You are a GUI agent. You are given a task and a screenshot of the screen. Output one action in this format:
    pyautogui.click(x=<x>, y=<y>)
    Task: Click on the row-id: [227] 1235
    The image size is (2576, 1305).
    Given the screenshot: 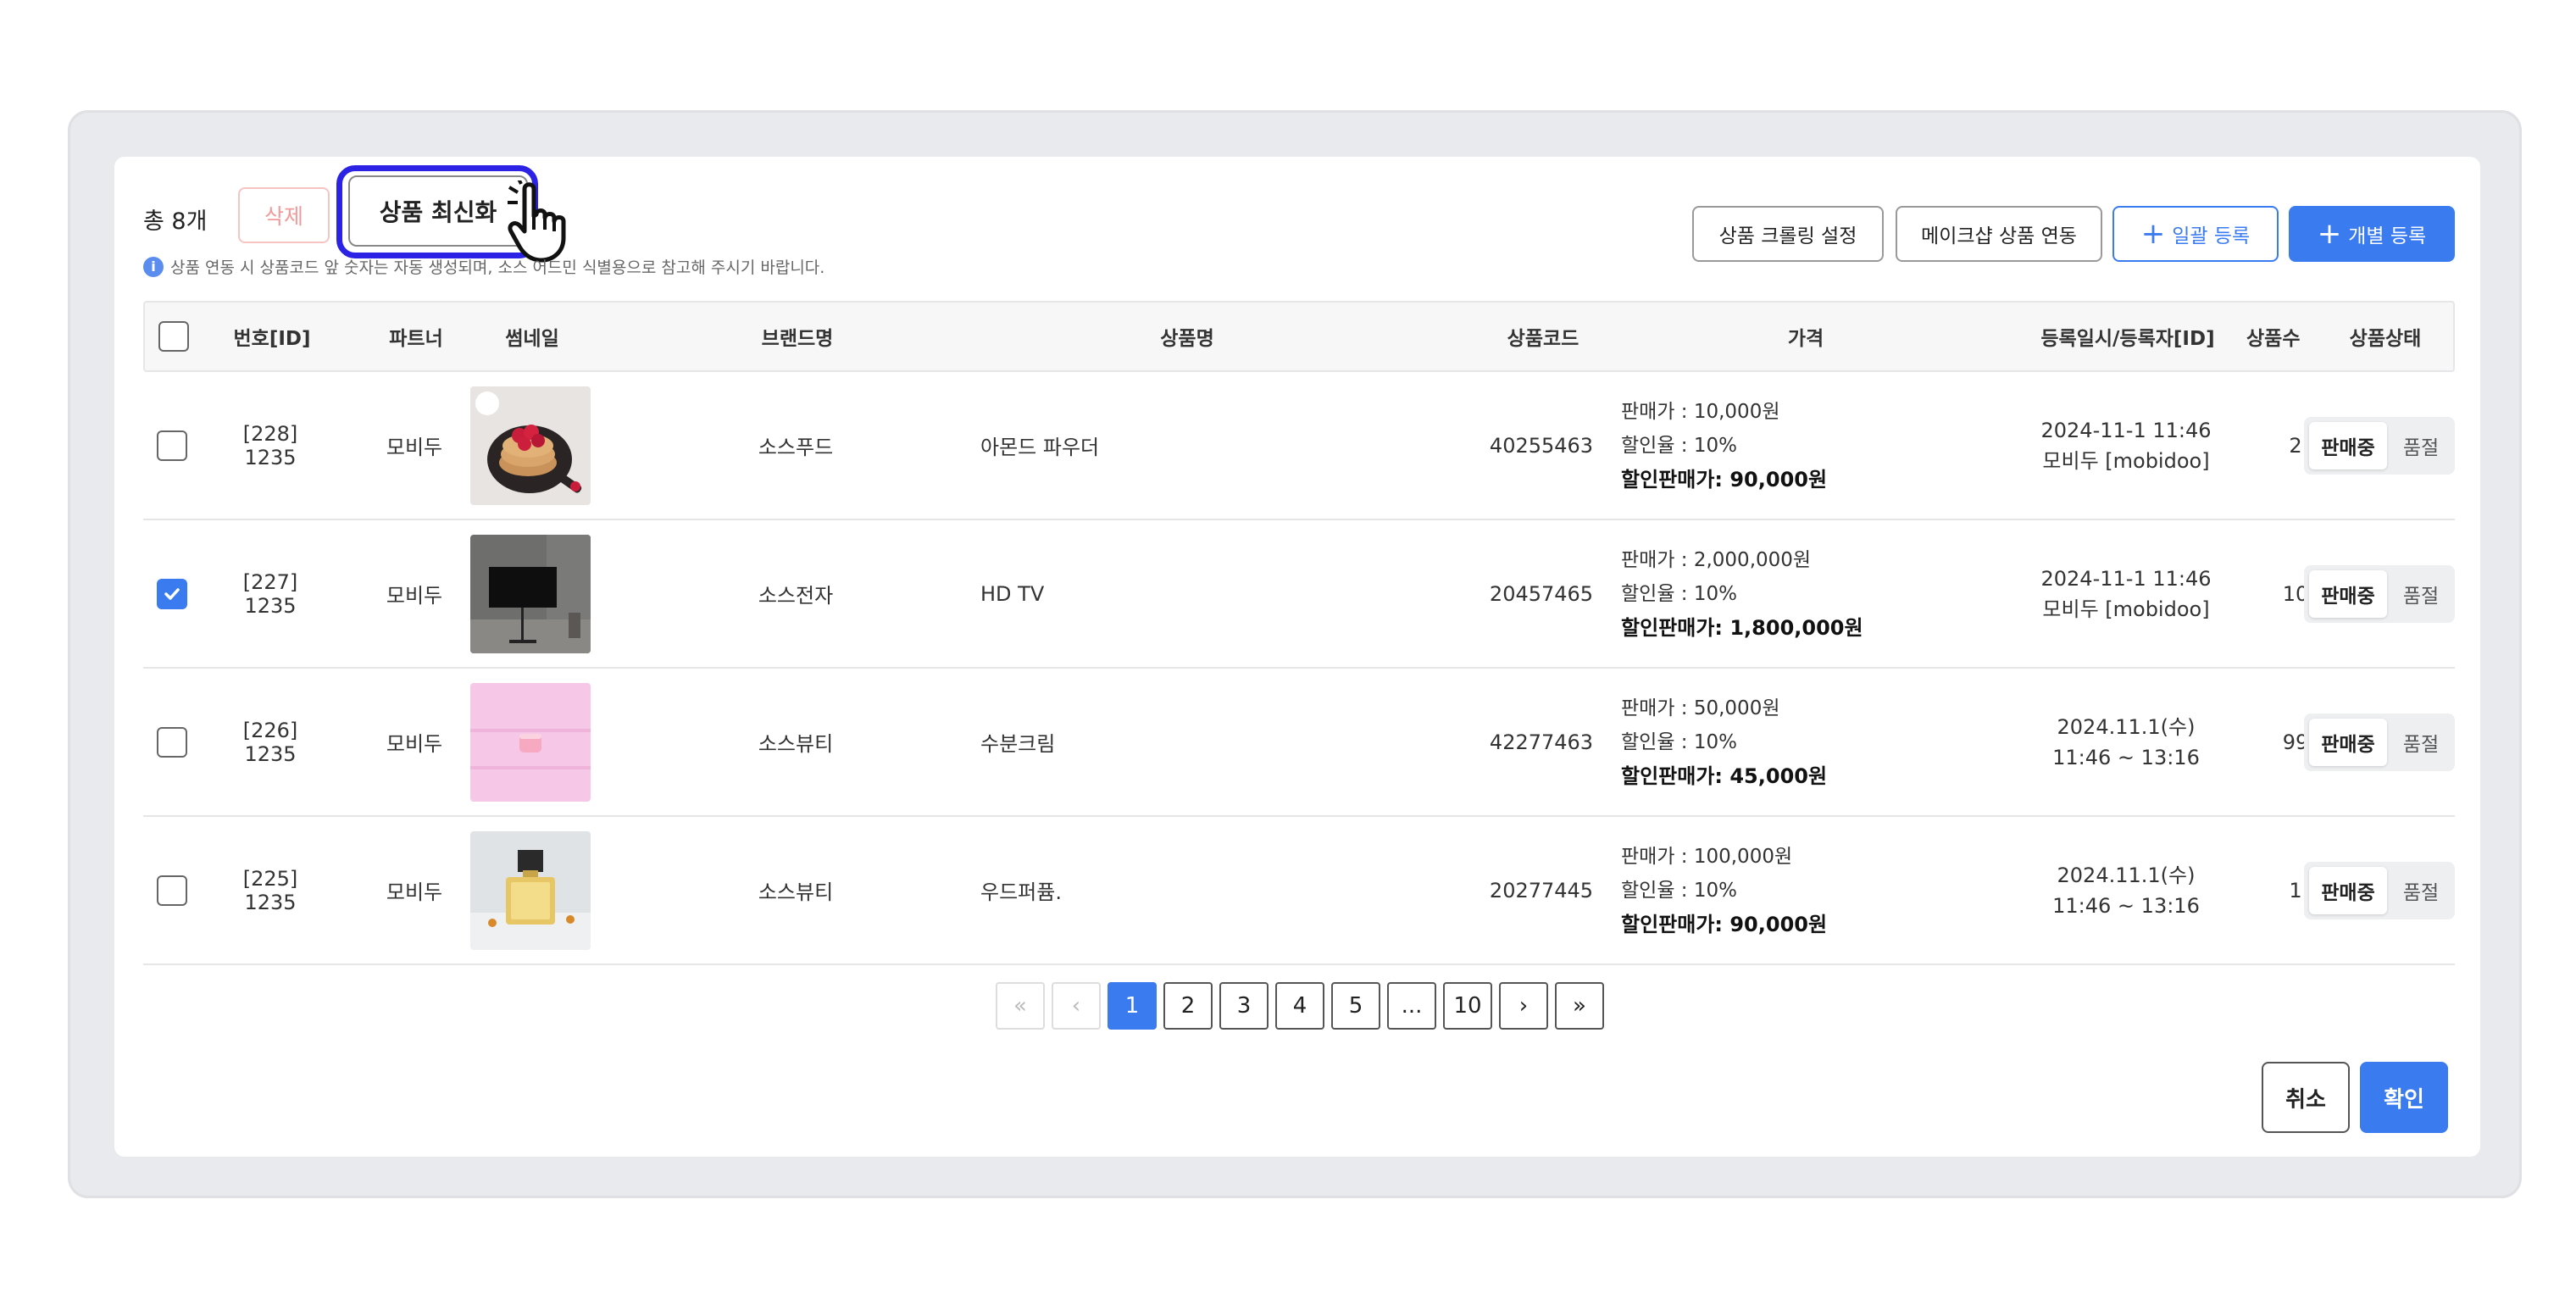 What is the action you would take?
    pyautogui.click(x=270, y=593)
    